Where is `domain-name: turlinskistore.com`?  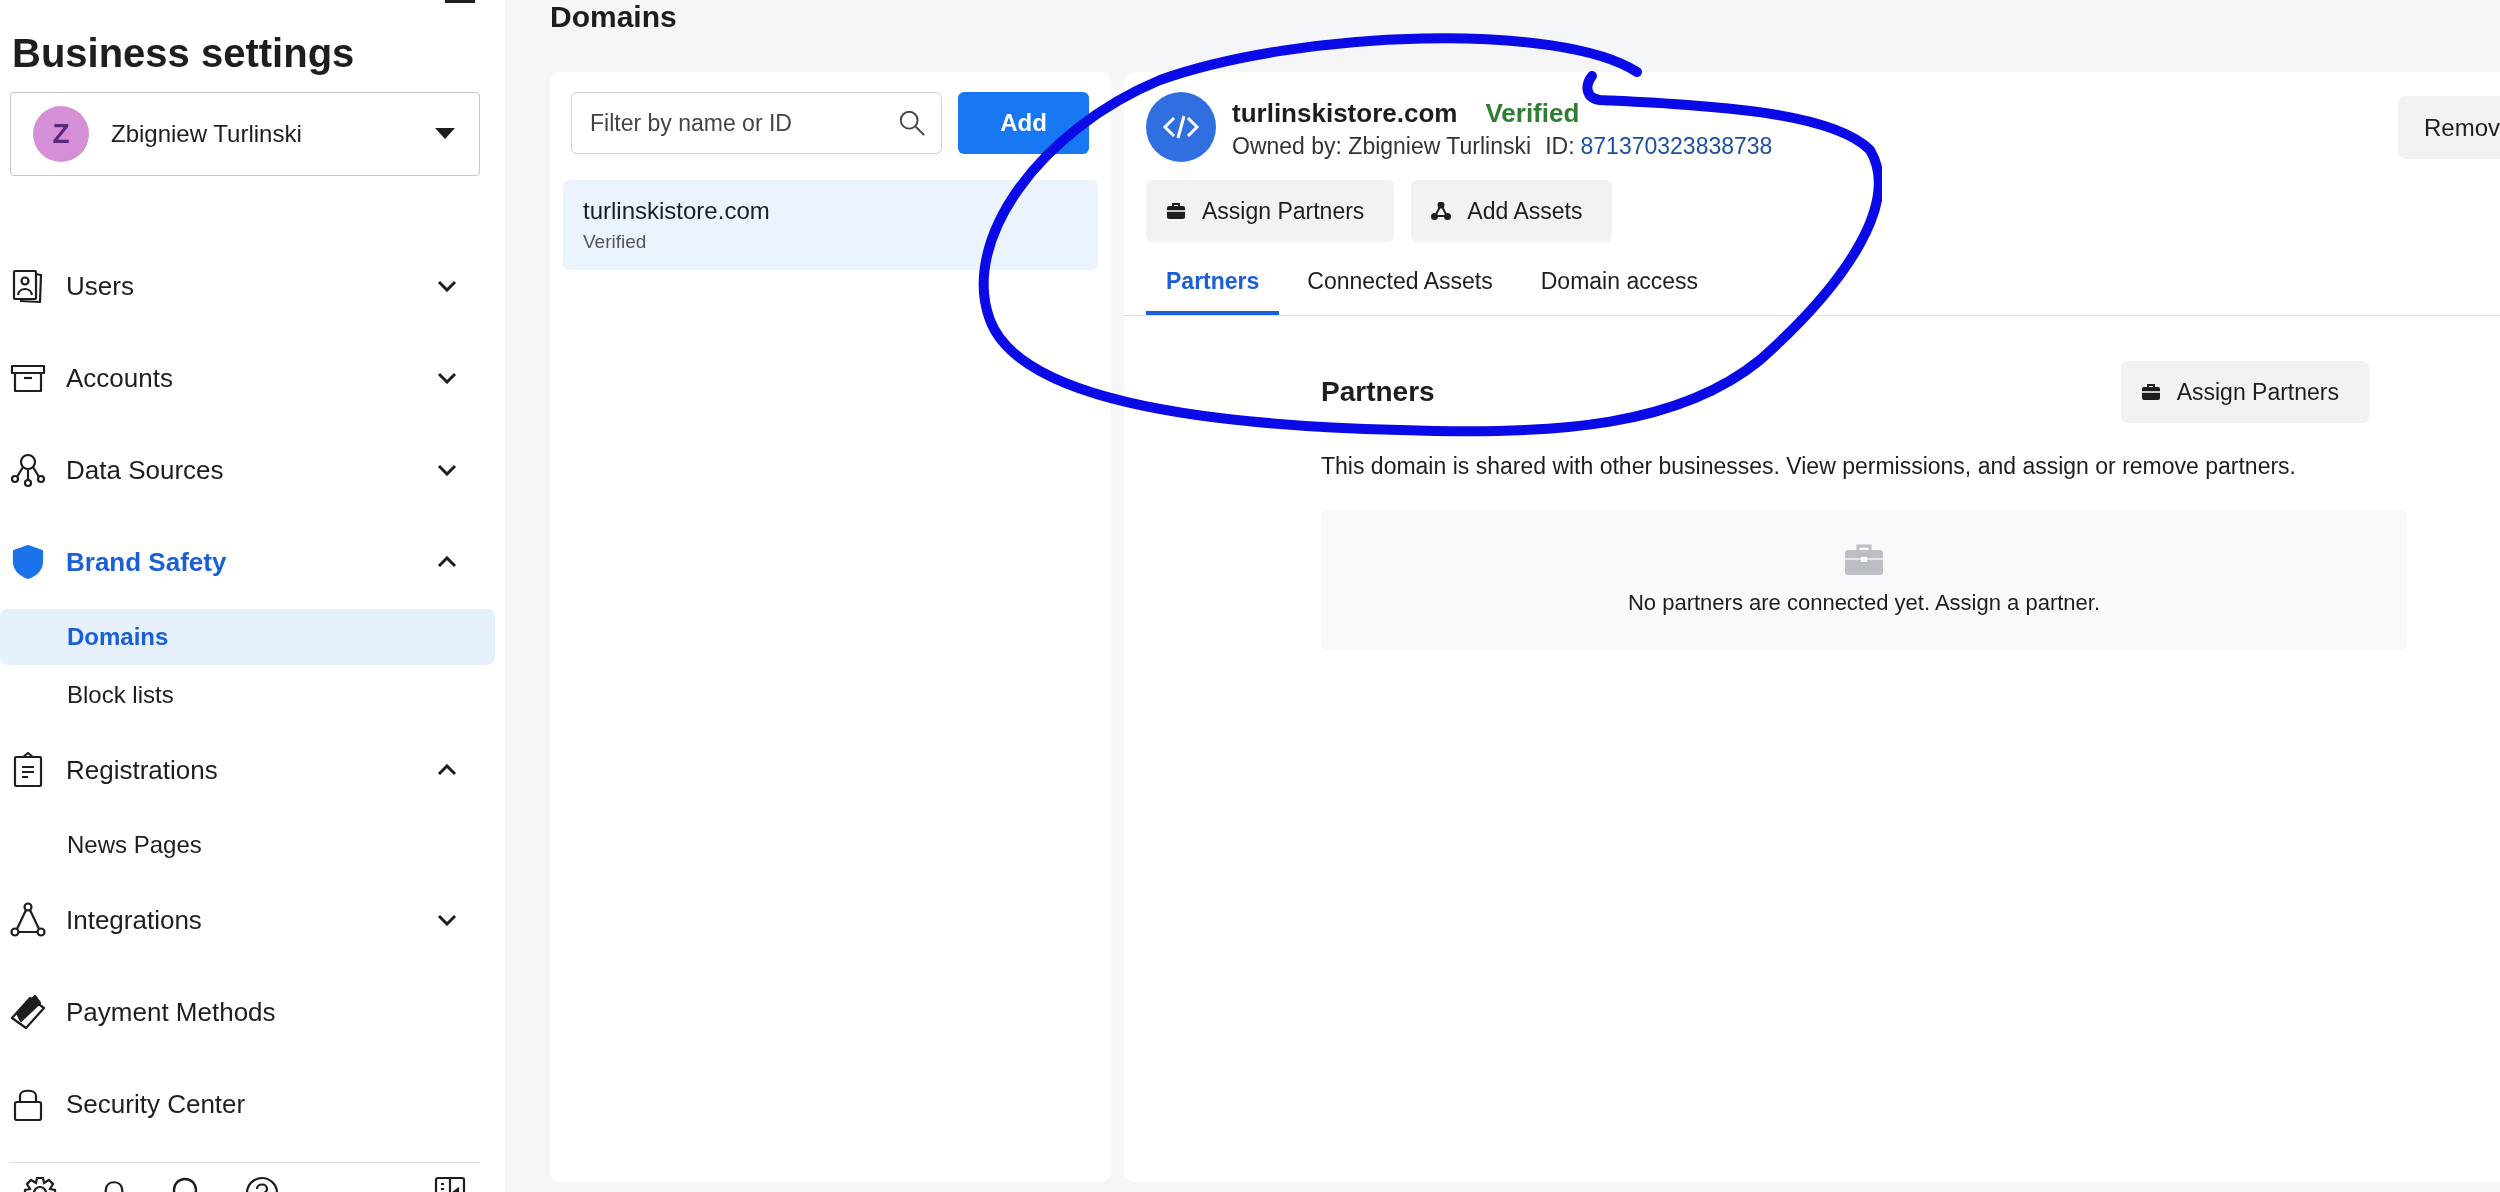
domain-name: turlinskistore.com is located at coordinates (677, 211).